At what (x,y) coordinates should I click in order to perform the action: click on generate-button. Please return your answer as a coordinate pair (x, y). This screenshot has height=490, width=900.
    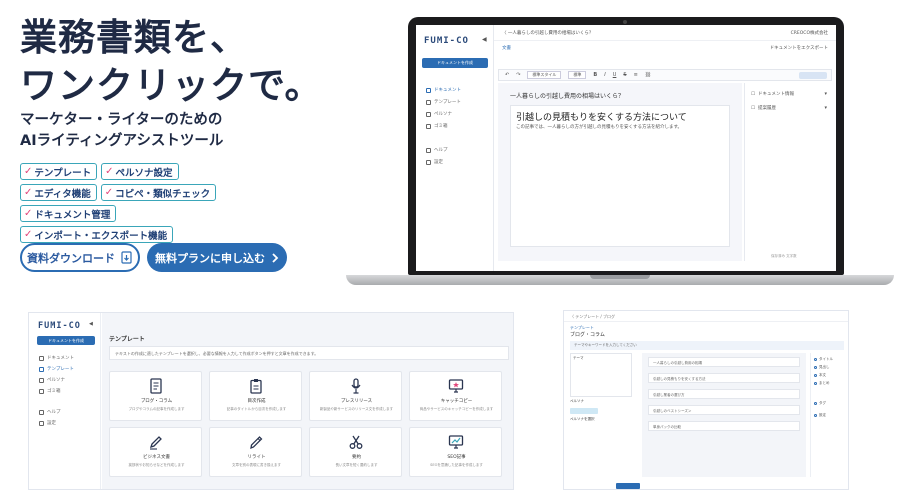
    Looking at the image, I should click on (628, 486).